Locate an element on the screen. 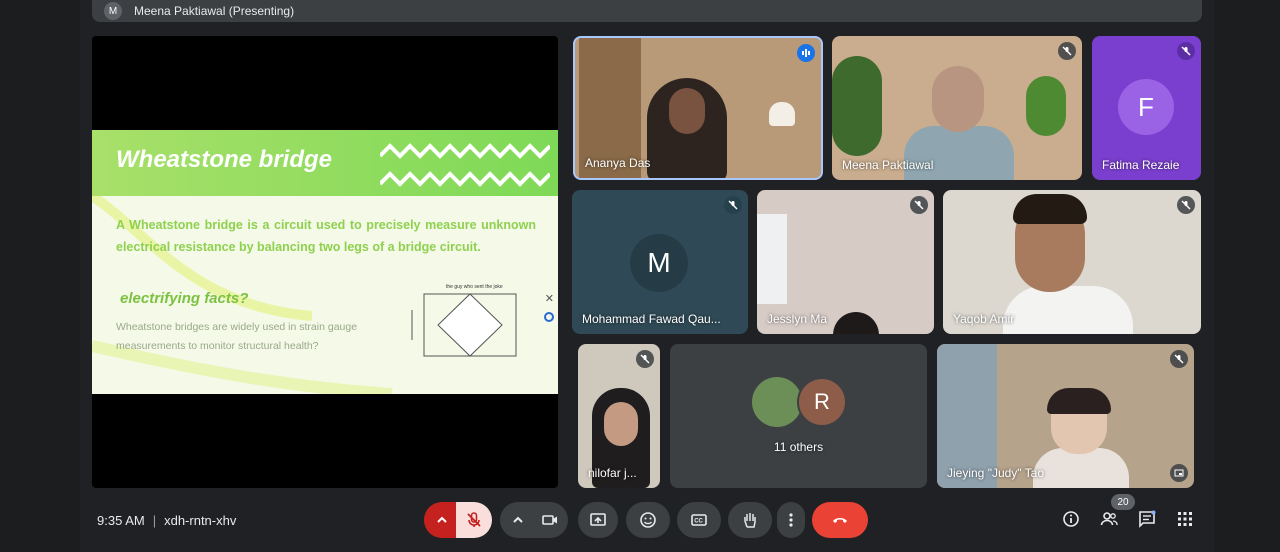 This screenshot has height=552, width=1280. video-options-button is located at coordinates (518, 520).